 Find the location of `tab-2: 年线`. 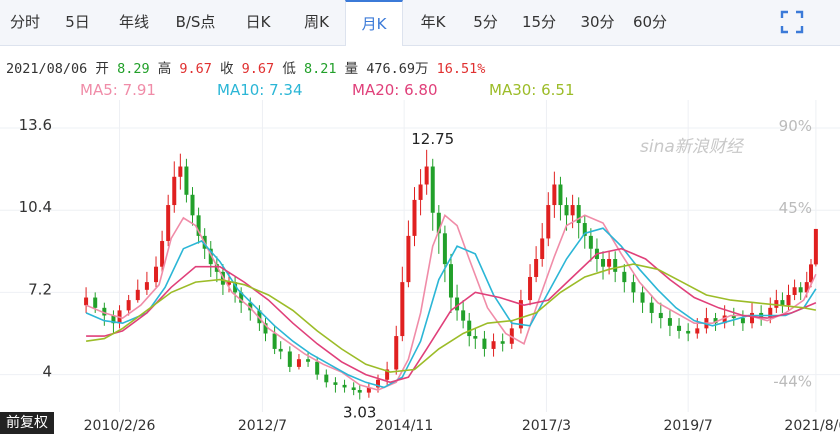

tab-2: 年线 is located at coordinates (134, 22).